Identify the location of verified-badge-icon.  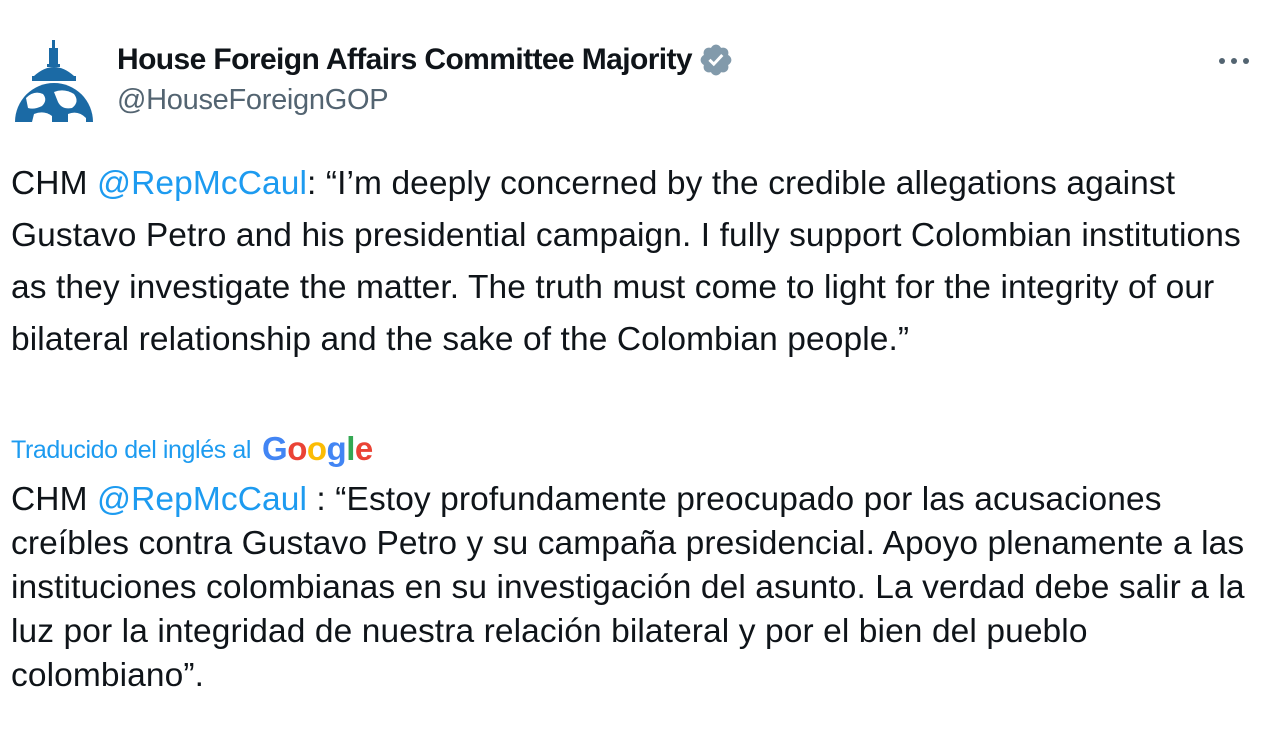
(716, 60).